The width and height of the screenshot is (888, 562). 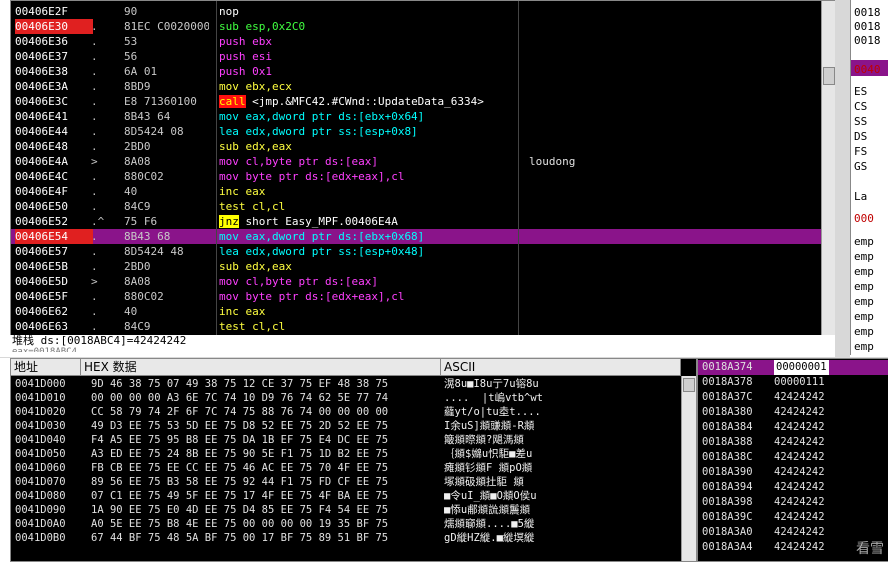 I want to click on disasm-hex-bytes: 40, so click(x=131, y=311).